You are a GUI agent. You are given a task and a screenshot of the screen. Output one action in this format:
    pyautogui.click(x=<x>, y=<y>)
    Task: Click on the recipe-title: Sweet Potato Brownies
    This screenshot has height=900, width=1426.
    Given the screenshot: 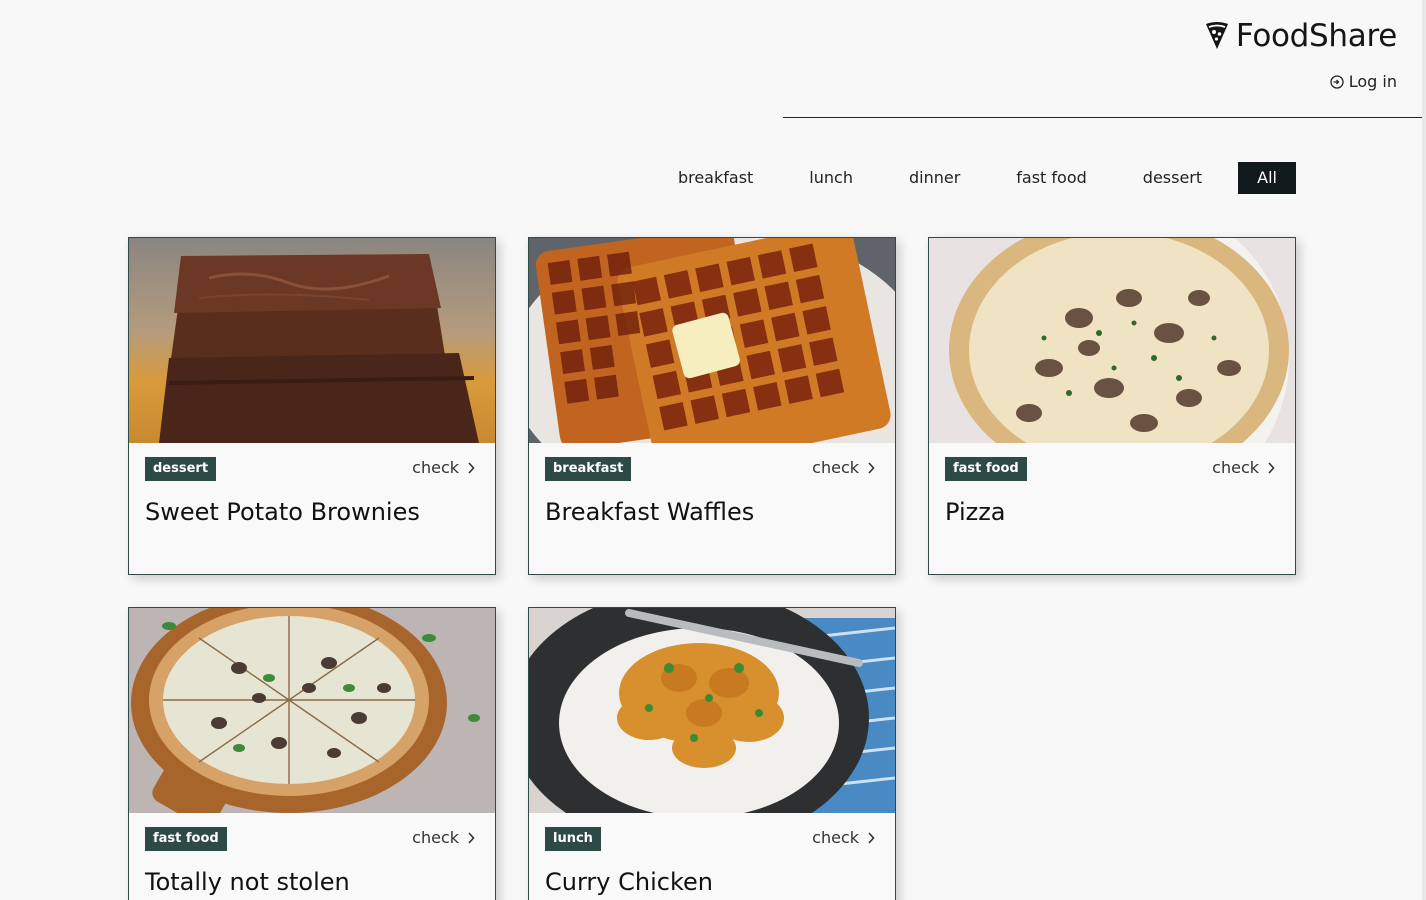 What is the action you would take?
    pyautogui.click(x=282, y=512)
    